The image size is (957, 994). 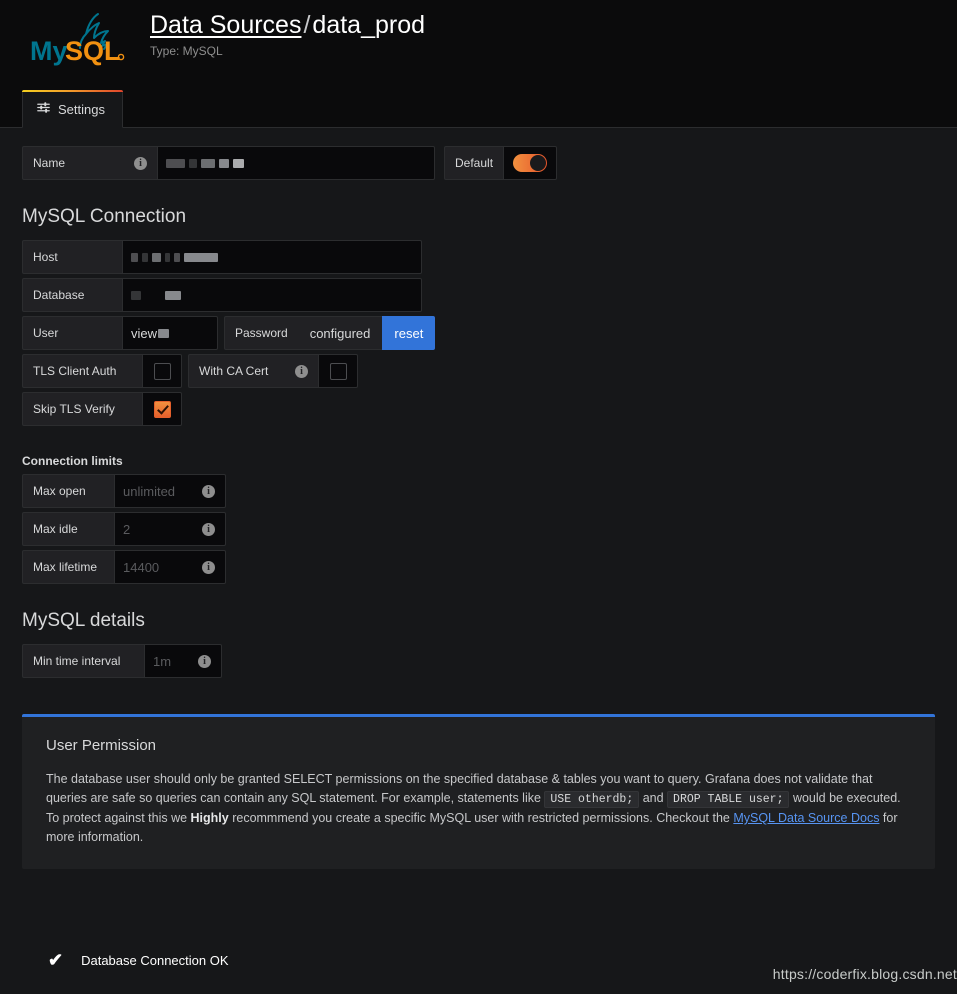 I want to click on database-input, so click(x=272, y=295).